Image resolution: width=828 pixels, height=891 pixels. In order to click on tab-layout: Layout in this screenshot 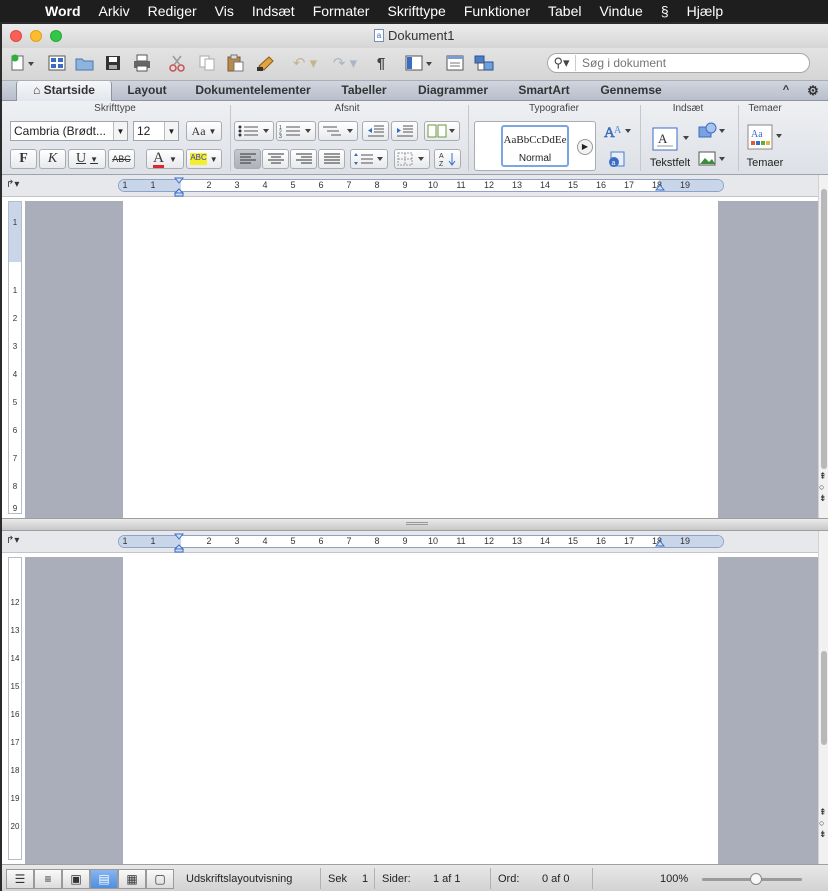, I will do `click(147, 91)`.